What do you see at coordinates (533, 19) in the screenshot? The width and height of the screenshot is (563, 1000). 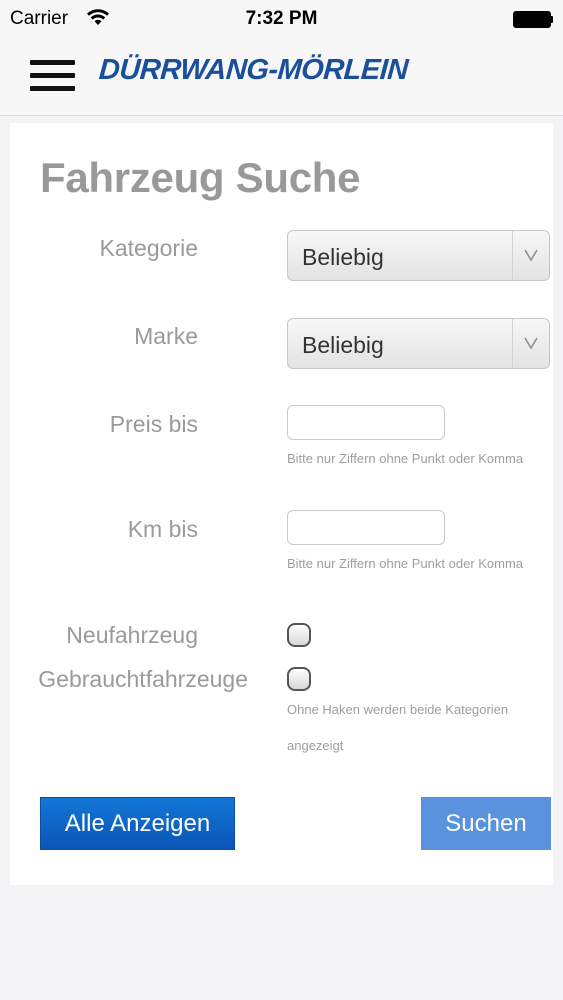 I see `battery-icon` at bounding box center [533, 19].